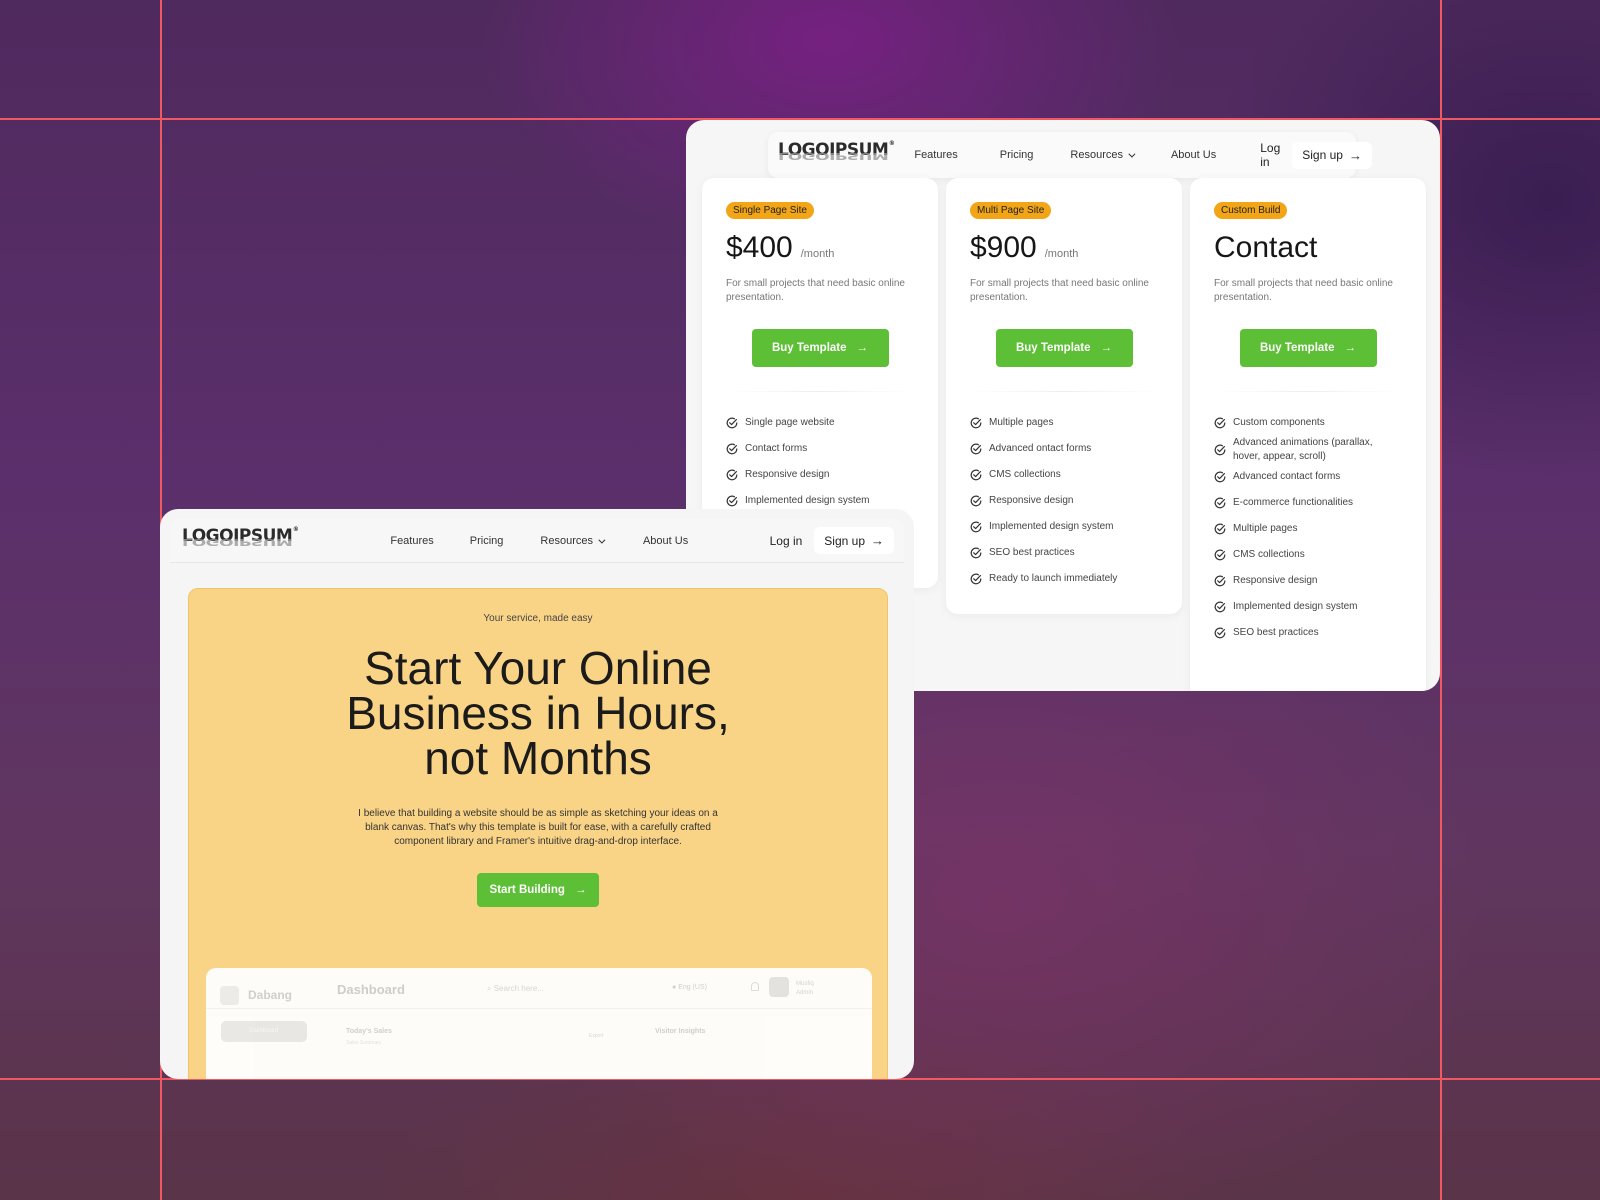 This screenshot has height=1200, width=1600. What do you see at coordinates (1276, 632) in the screenshot?
I see `feature-text: SEO best practices` at bounding box center [1276, 632].